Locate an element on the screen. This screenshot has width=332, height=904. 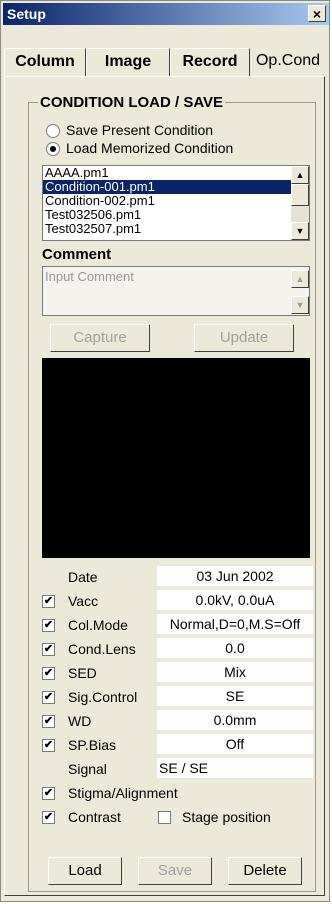
col-mode-label: Col.Mode is located at coordinates (98, 625).